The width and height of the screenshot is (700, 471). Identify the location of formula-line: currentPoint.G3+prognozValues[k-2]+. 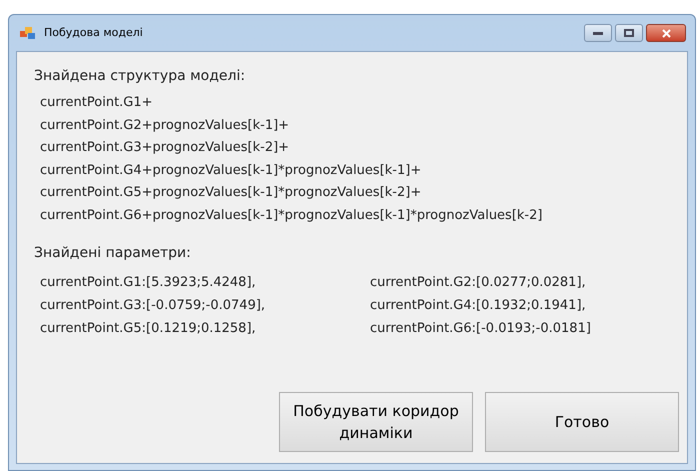
(165, 148).